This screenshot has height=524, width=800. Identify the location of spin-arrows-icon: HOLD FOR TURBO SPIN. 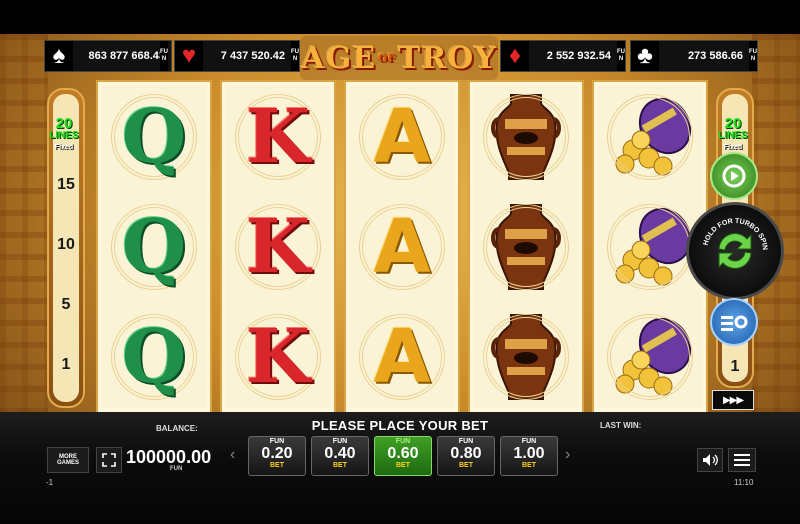
(735, 243).